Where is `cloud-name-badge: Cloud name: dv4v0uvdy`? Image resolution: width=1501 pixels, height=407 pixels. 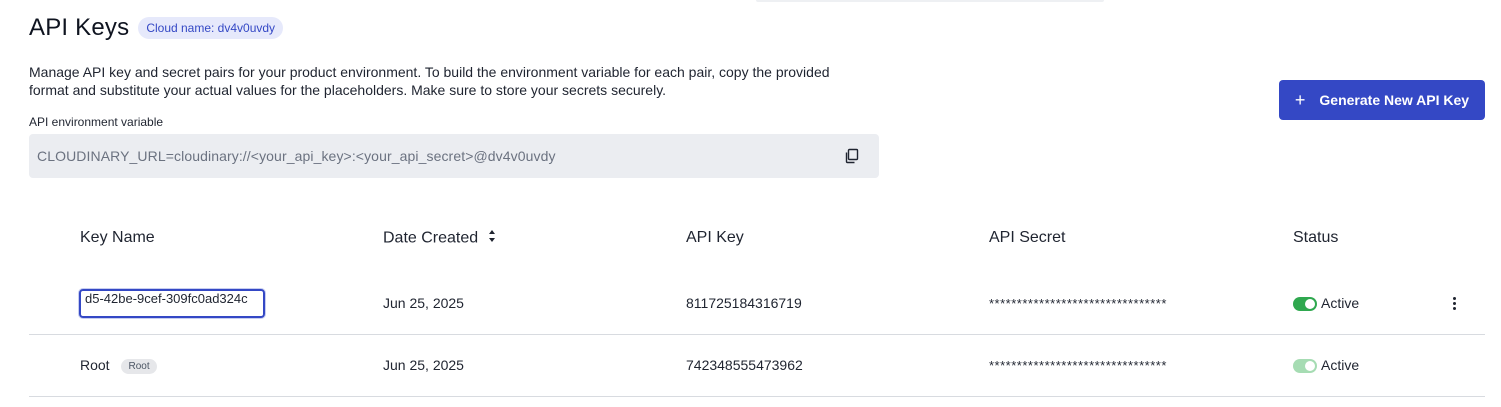
cloud-name-badge: Cloud name: dv4v0uvdy is located at coordinates (211, 28).